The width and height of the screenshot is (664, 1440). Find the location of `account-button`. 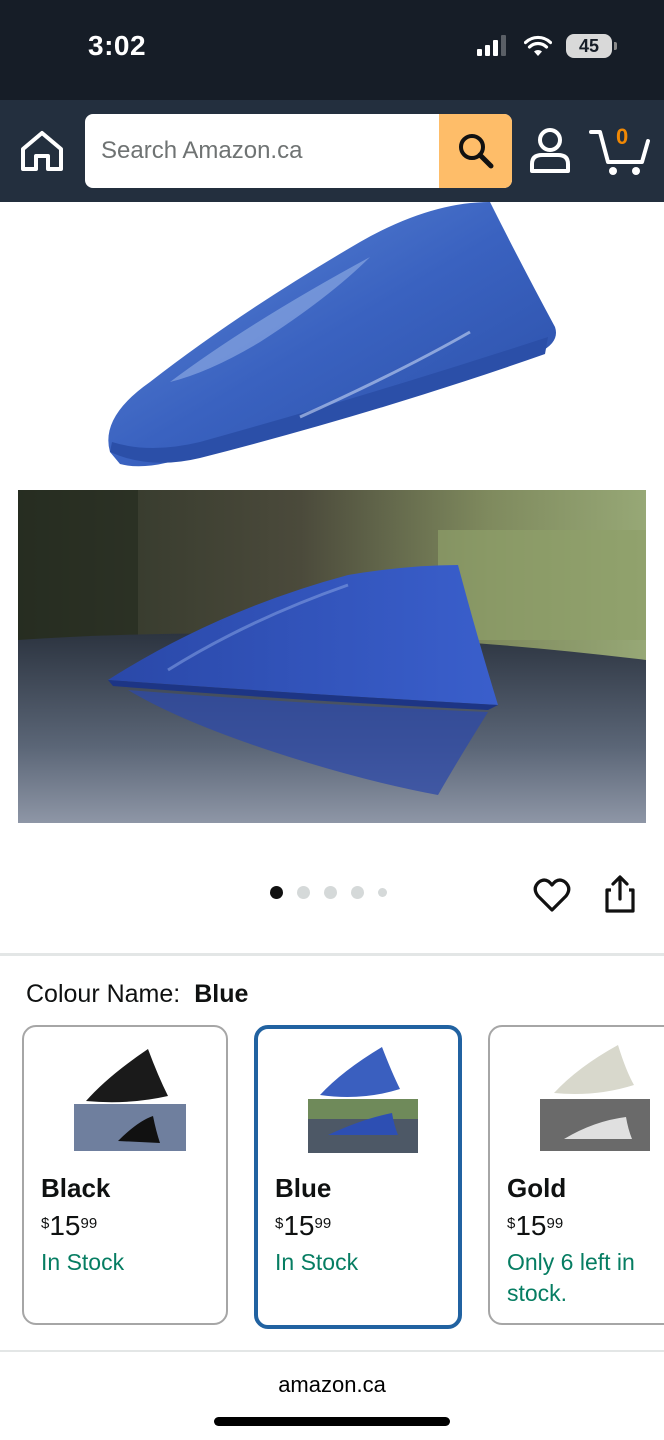

account-button is located at coordinates (550, 150).